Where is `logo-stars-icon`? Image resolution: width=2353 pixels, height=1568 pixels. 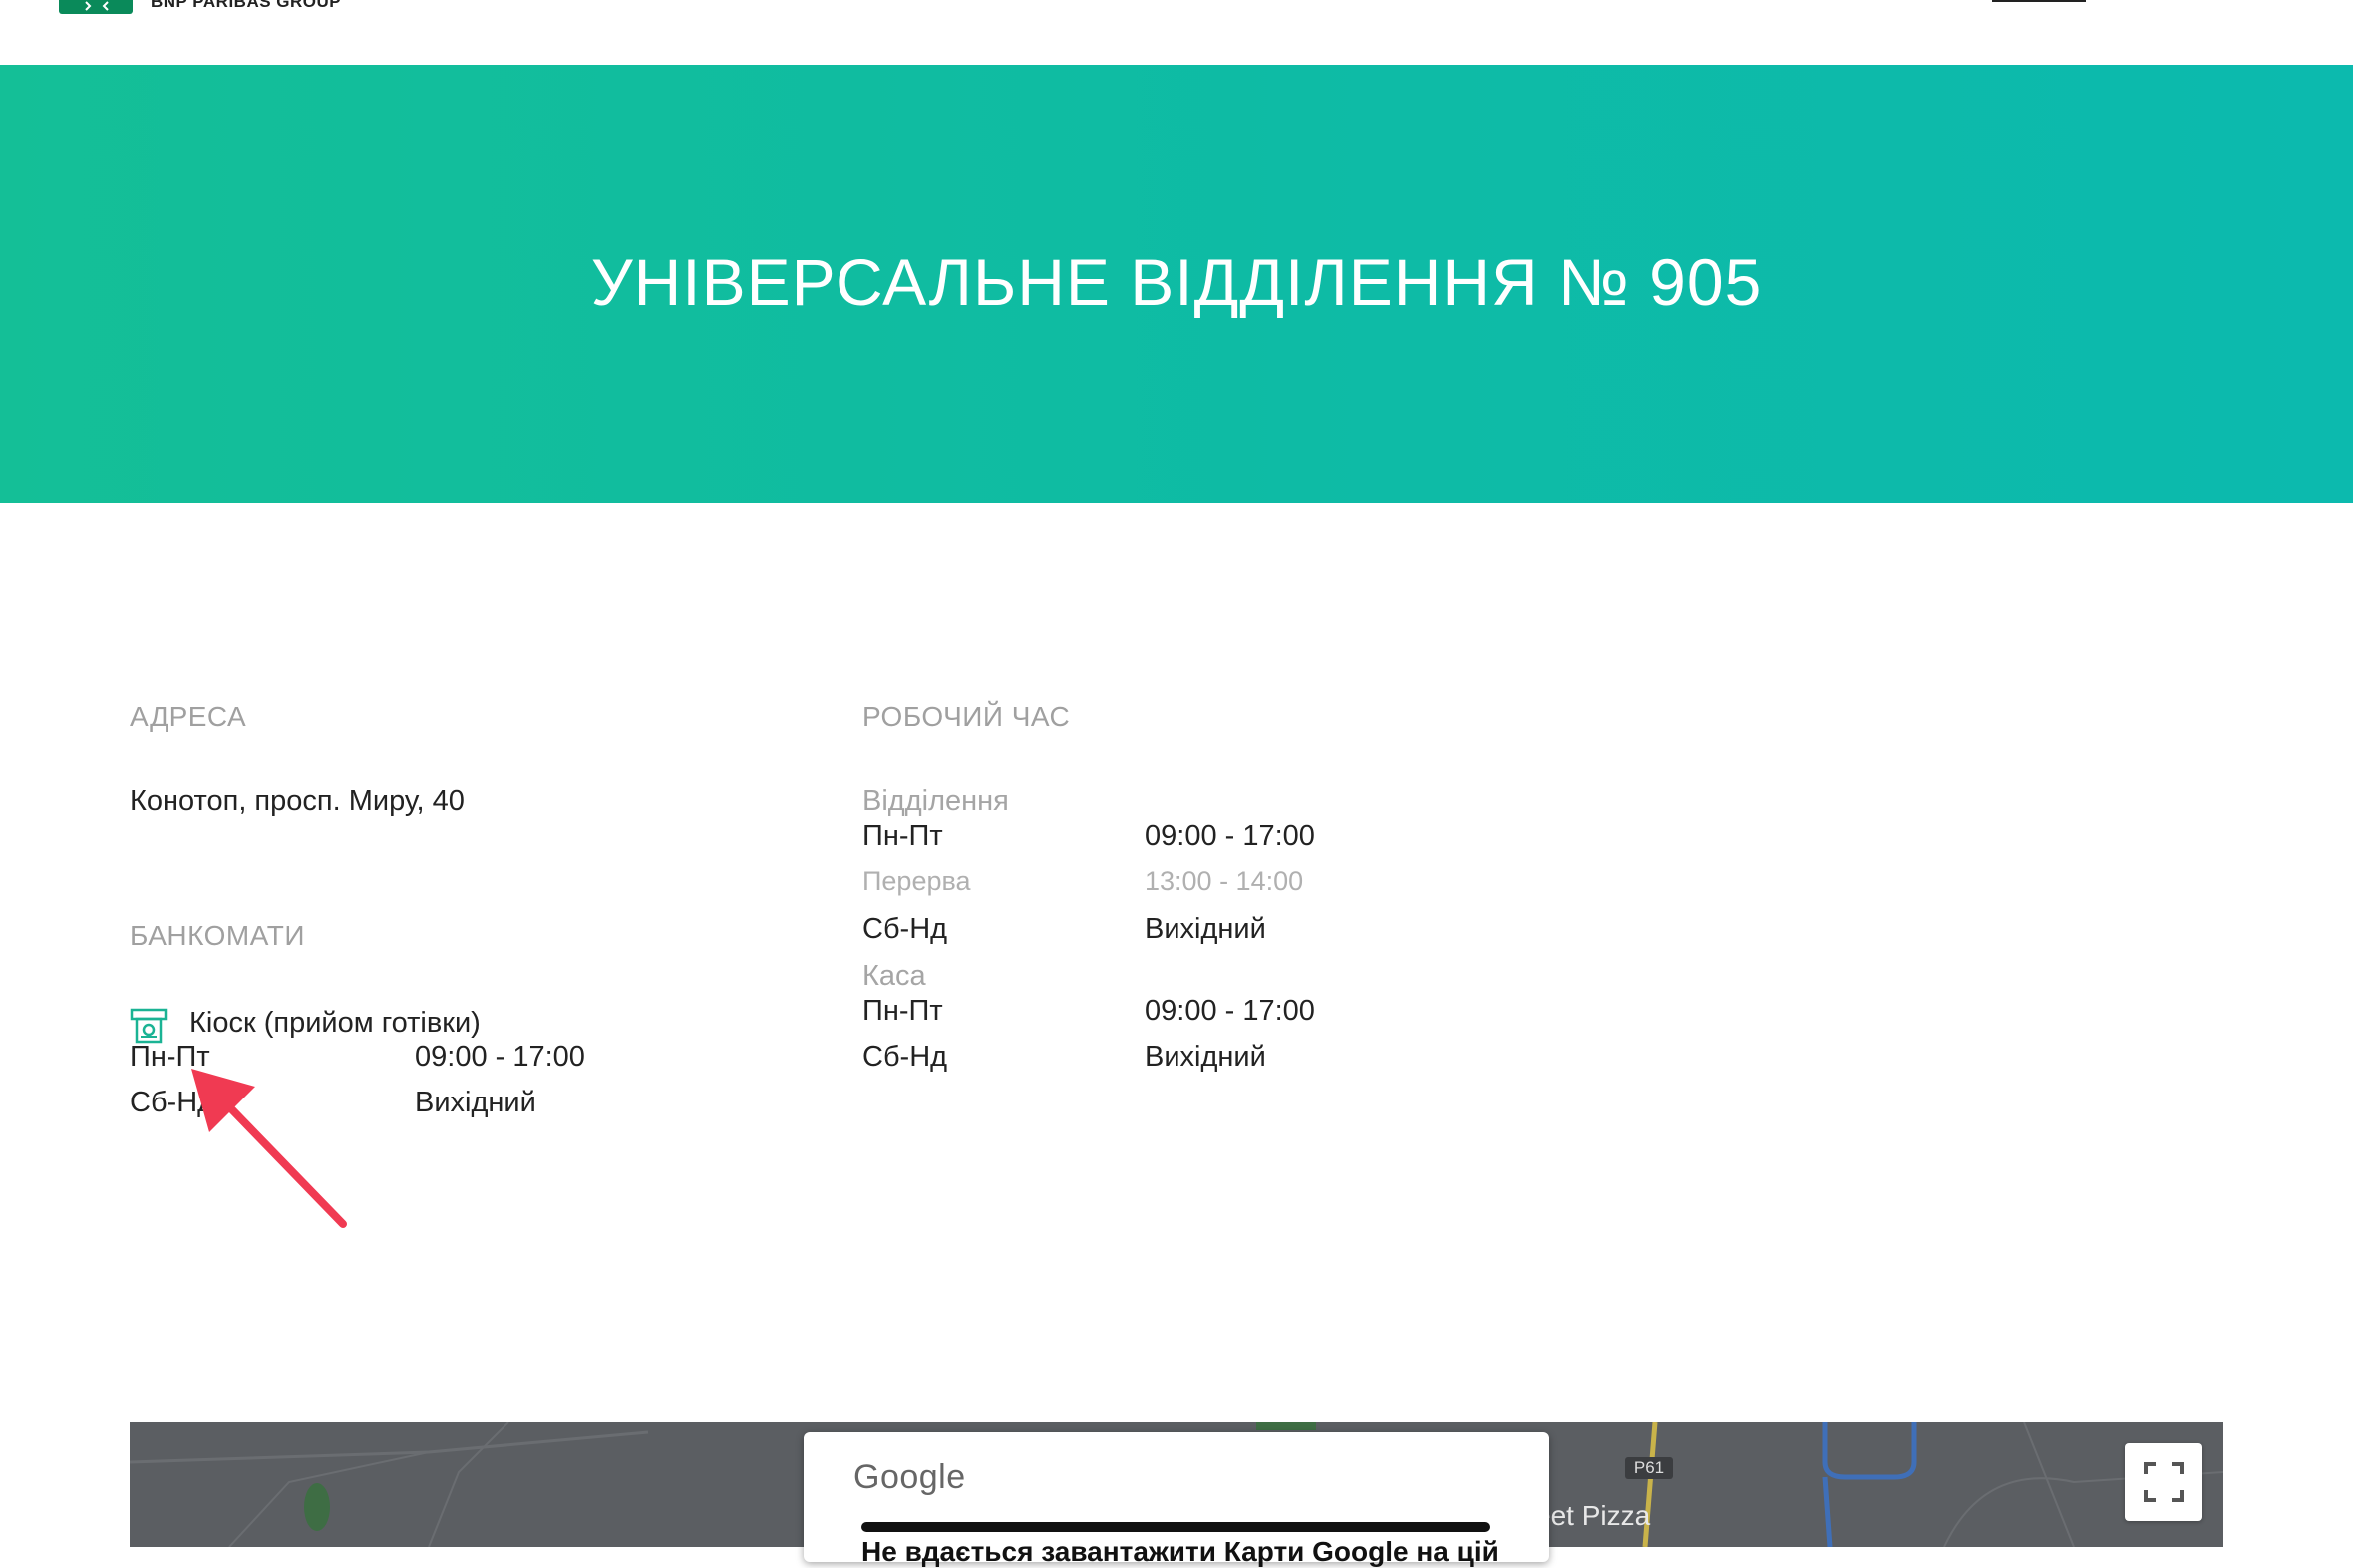 logo-stars-icon is located at coordinates (97, 6).